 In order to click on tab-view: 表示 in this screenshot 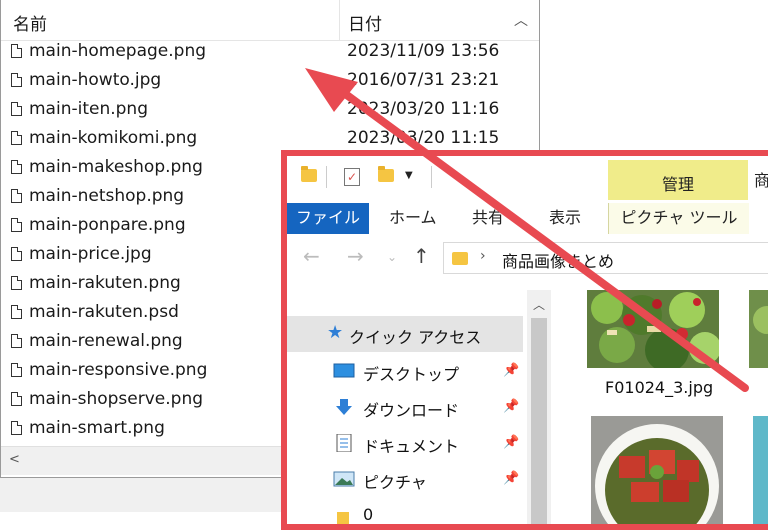, I will do `click(565, 218)`.